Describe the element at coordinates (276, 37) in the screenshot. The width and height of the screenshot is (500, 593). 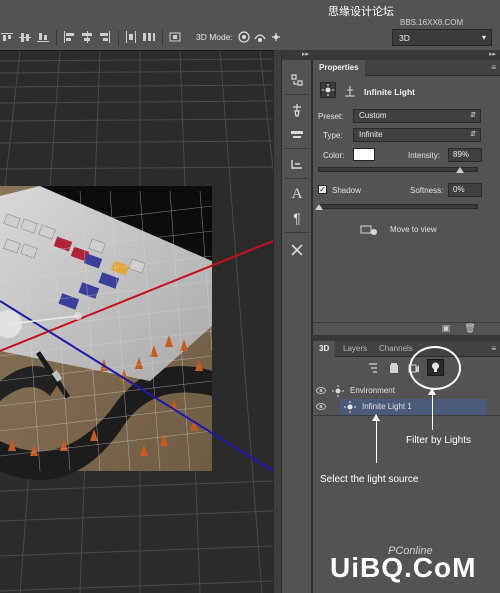
I see `pan-icon` at that location.